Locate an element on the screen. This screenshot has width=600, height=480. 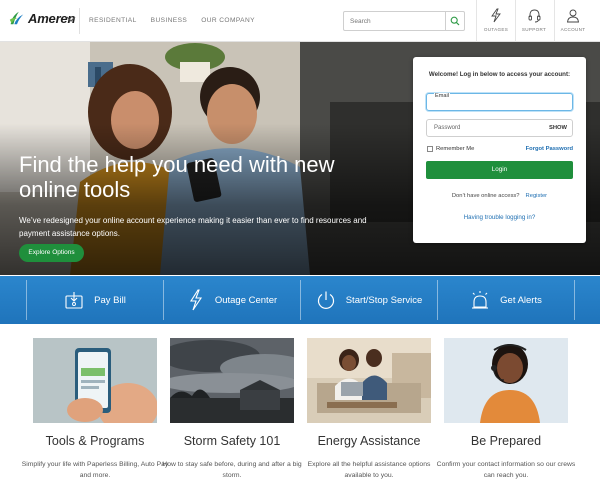
email-field: Email is located at coordinates (499, 102).